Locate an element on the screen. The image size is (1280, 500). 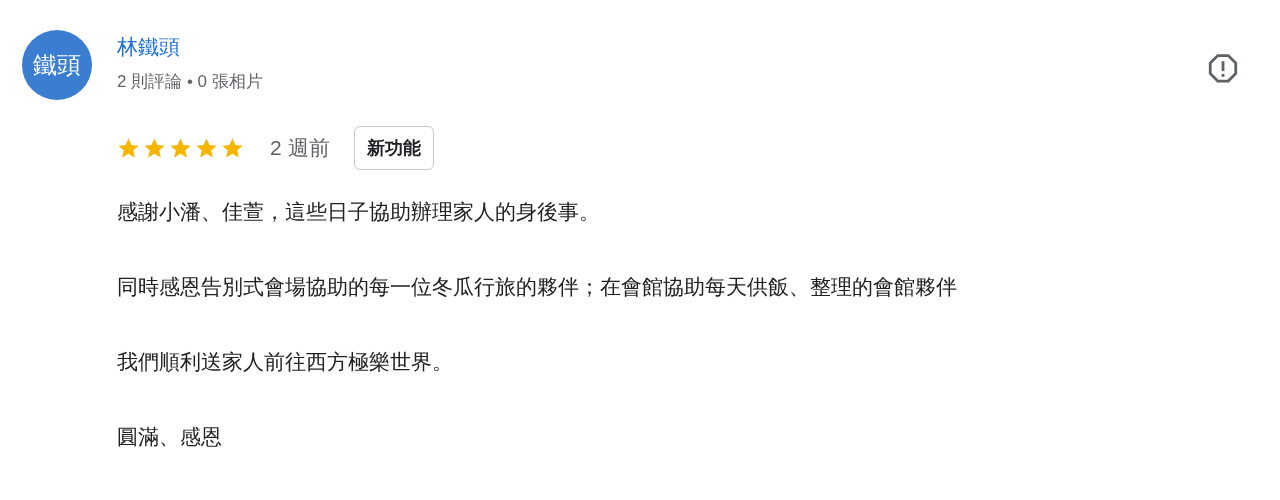
avatar: 鐵頭 is located at coordinates (57, 65).